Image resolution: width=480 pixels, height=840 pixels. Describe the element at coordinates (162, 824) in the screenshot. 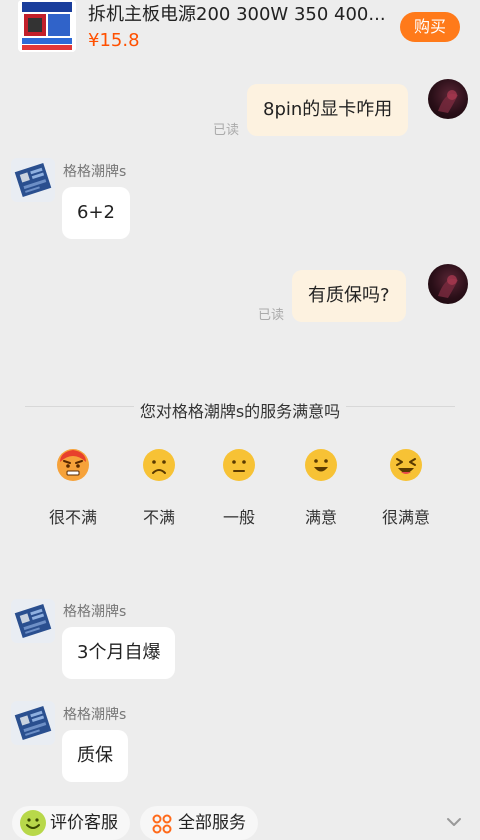

I see `grid-services-icon` at that location.